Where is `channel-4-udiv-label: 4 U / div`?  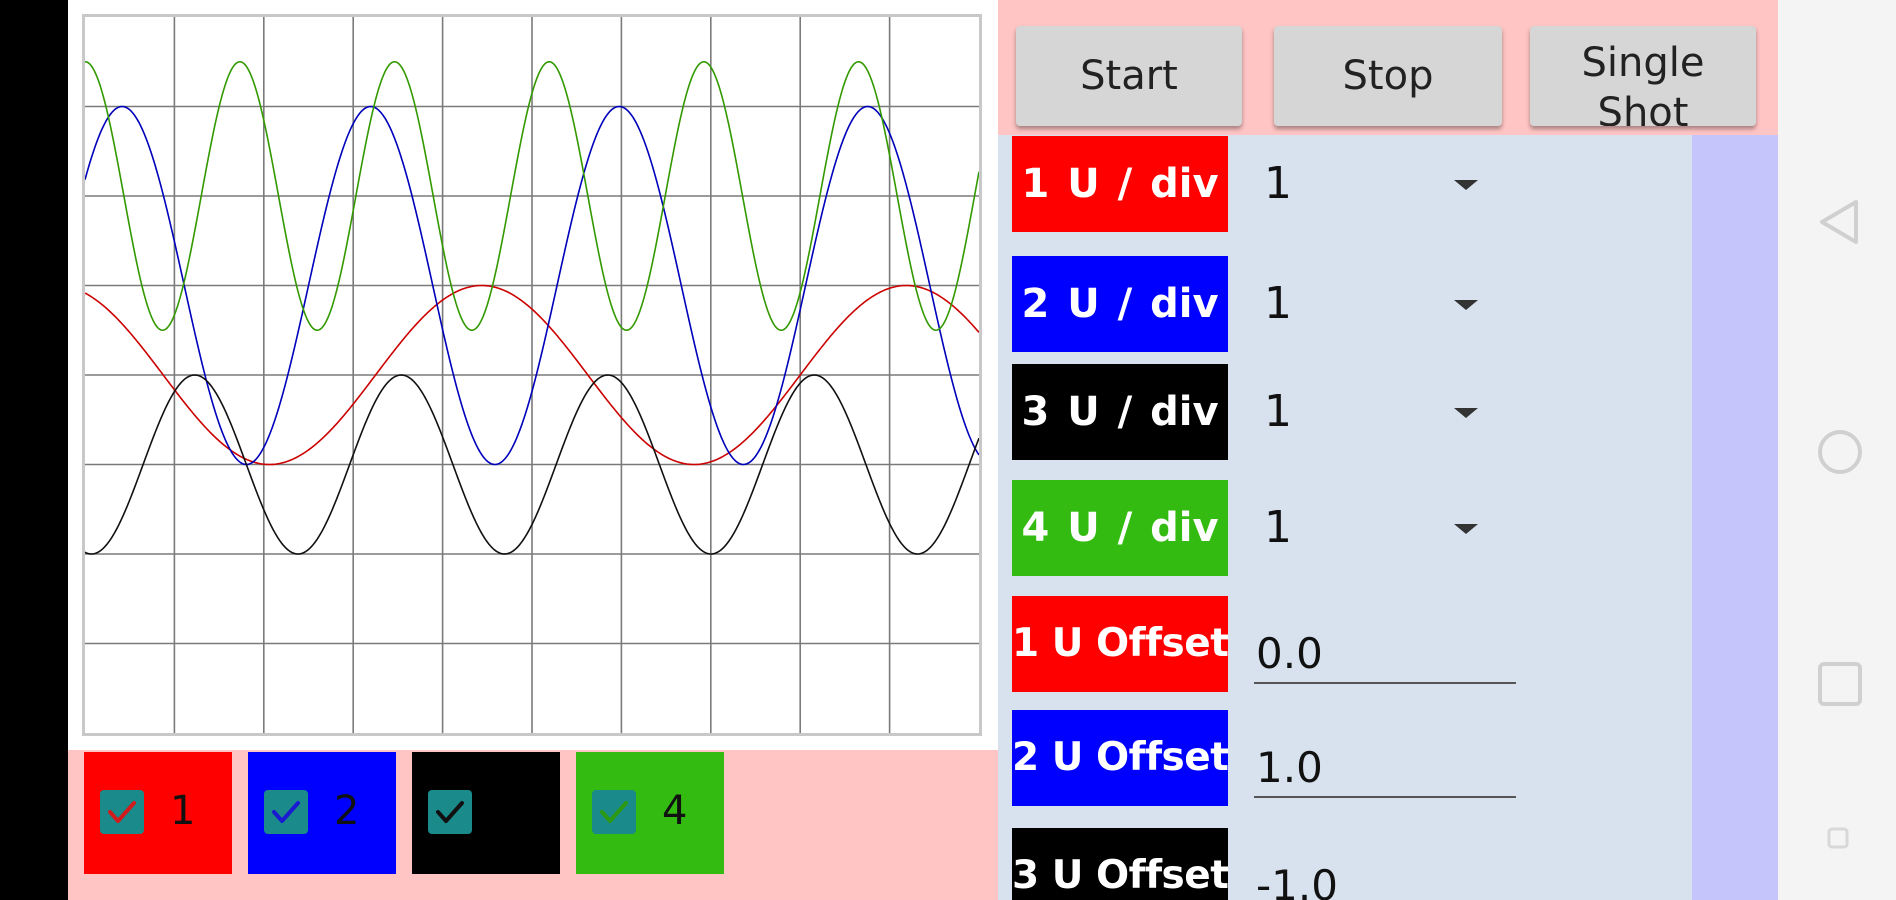 channel-4-udiv-label: 4 U / div is located at coordinates (1120, 528).